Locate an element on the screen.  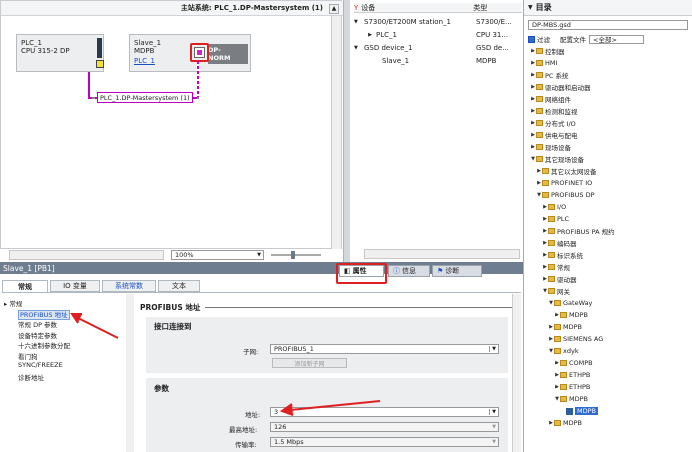
arrow-to-address is located at coordinates (330, 408).